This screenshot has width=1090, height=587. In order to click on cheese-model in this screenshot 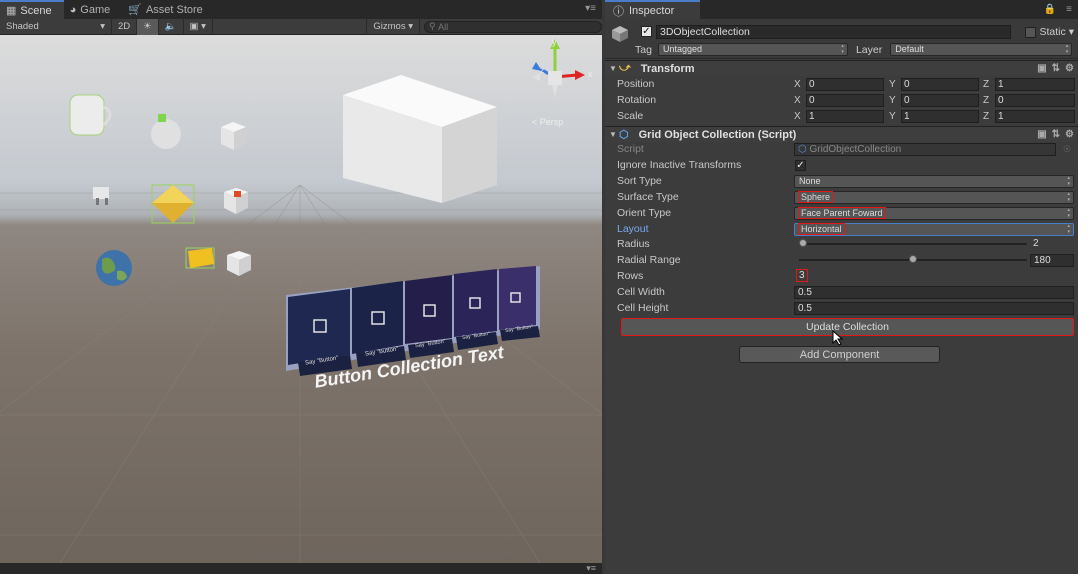, I will do `click(200, 258)`.